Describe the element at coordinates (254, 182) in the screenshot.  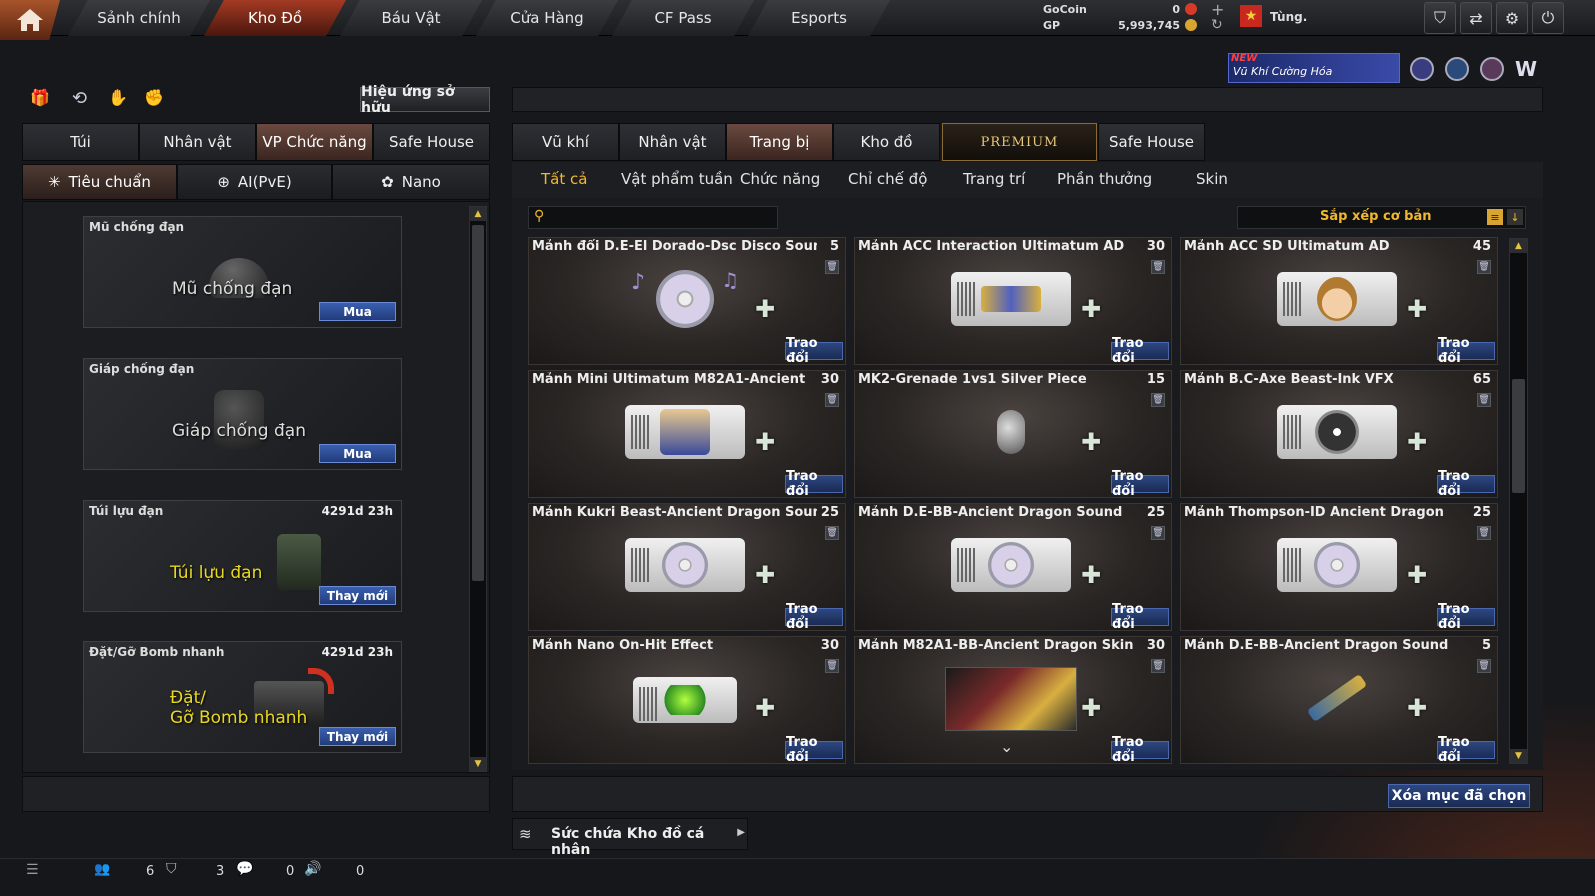
I see `subtab-ai-pve: ⊕ AI(PvE)` at that location.